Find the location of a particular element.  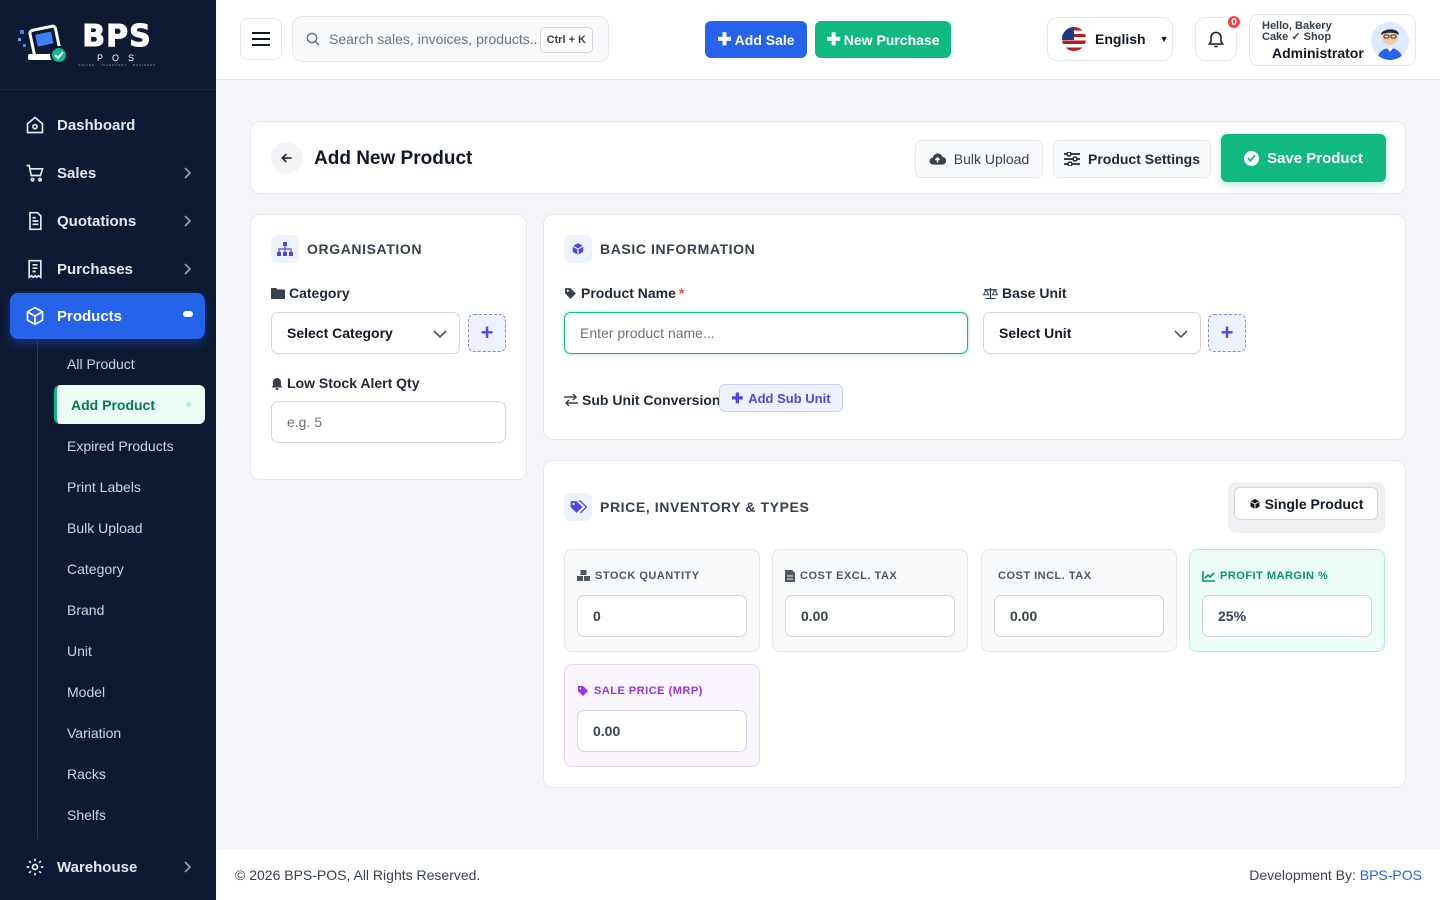

submenu-item-model: Model is located at coordinates (127, 691).